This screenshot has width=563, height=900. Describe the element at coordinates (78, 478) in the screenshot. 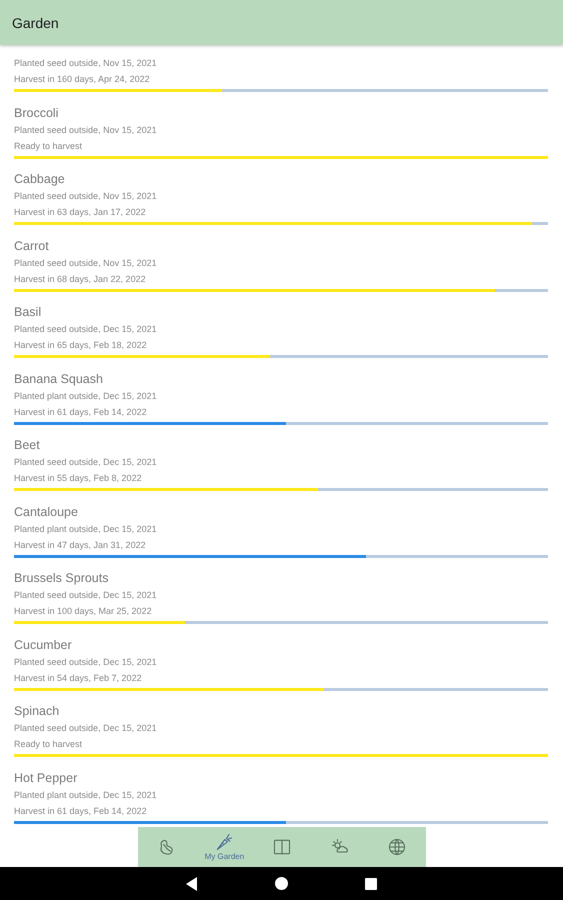

I see `harvest-info: Harvest in 55 days, Feb 8, 2022` at that location.